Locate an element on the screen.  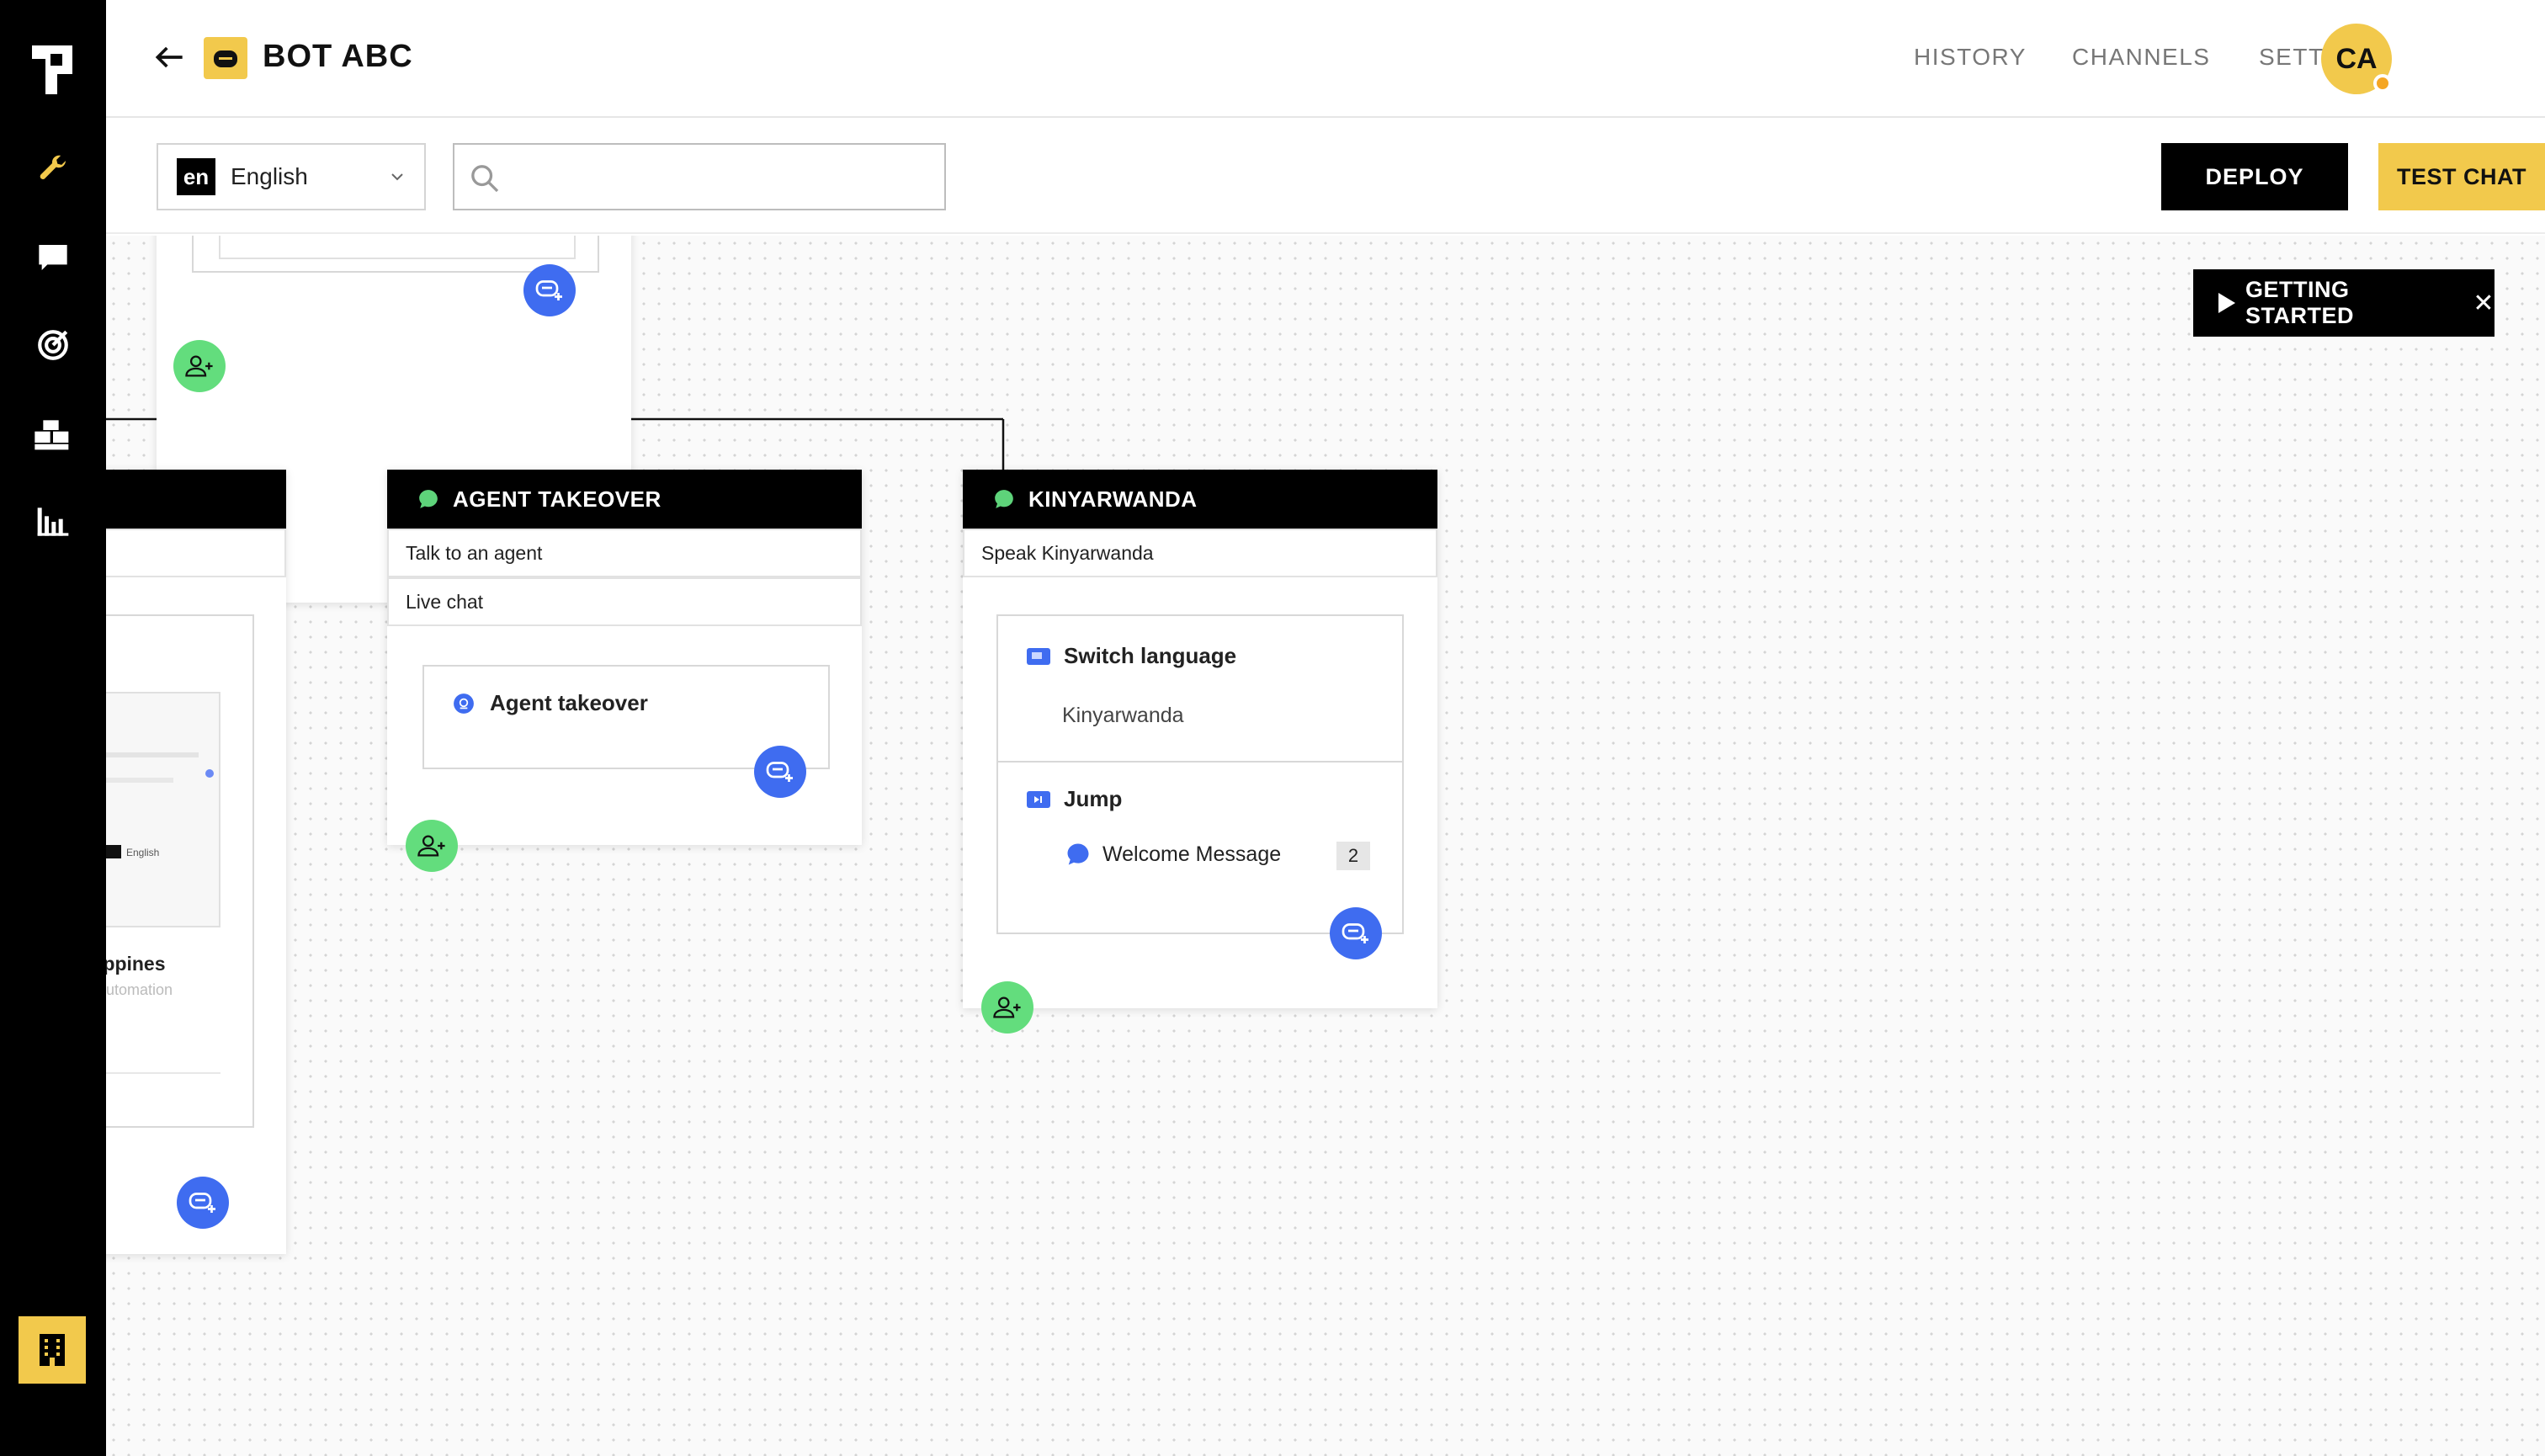
building-icon is located at coordinates (52, 1350).